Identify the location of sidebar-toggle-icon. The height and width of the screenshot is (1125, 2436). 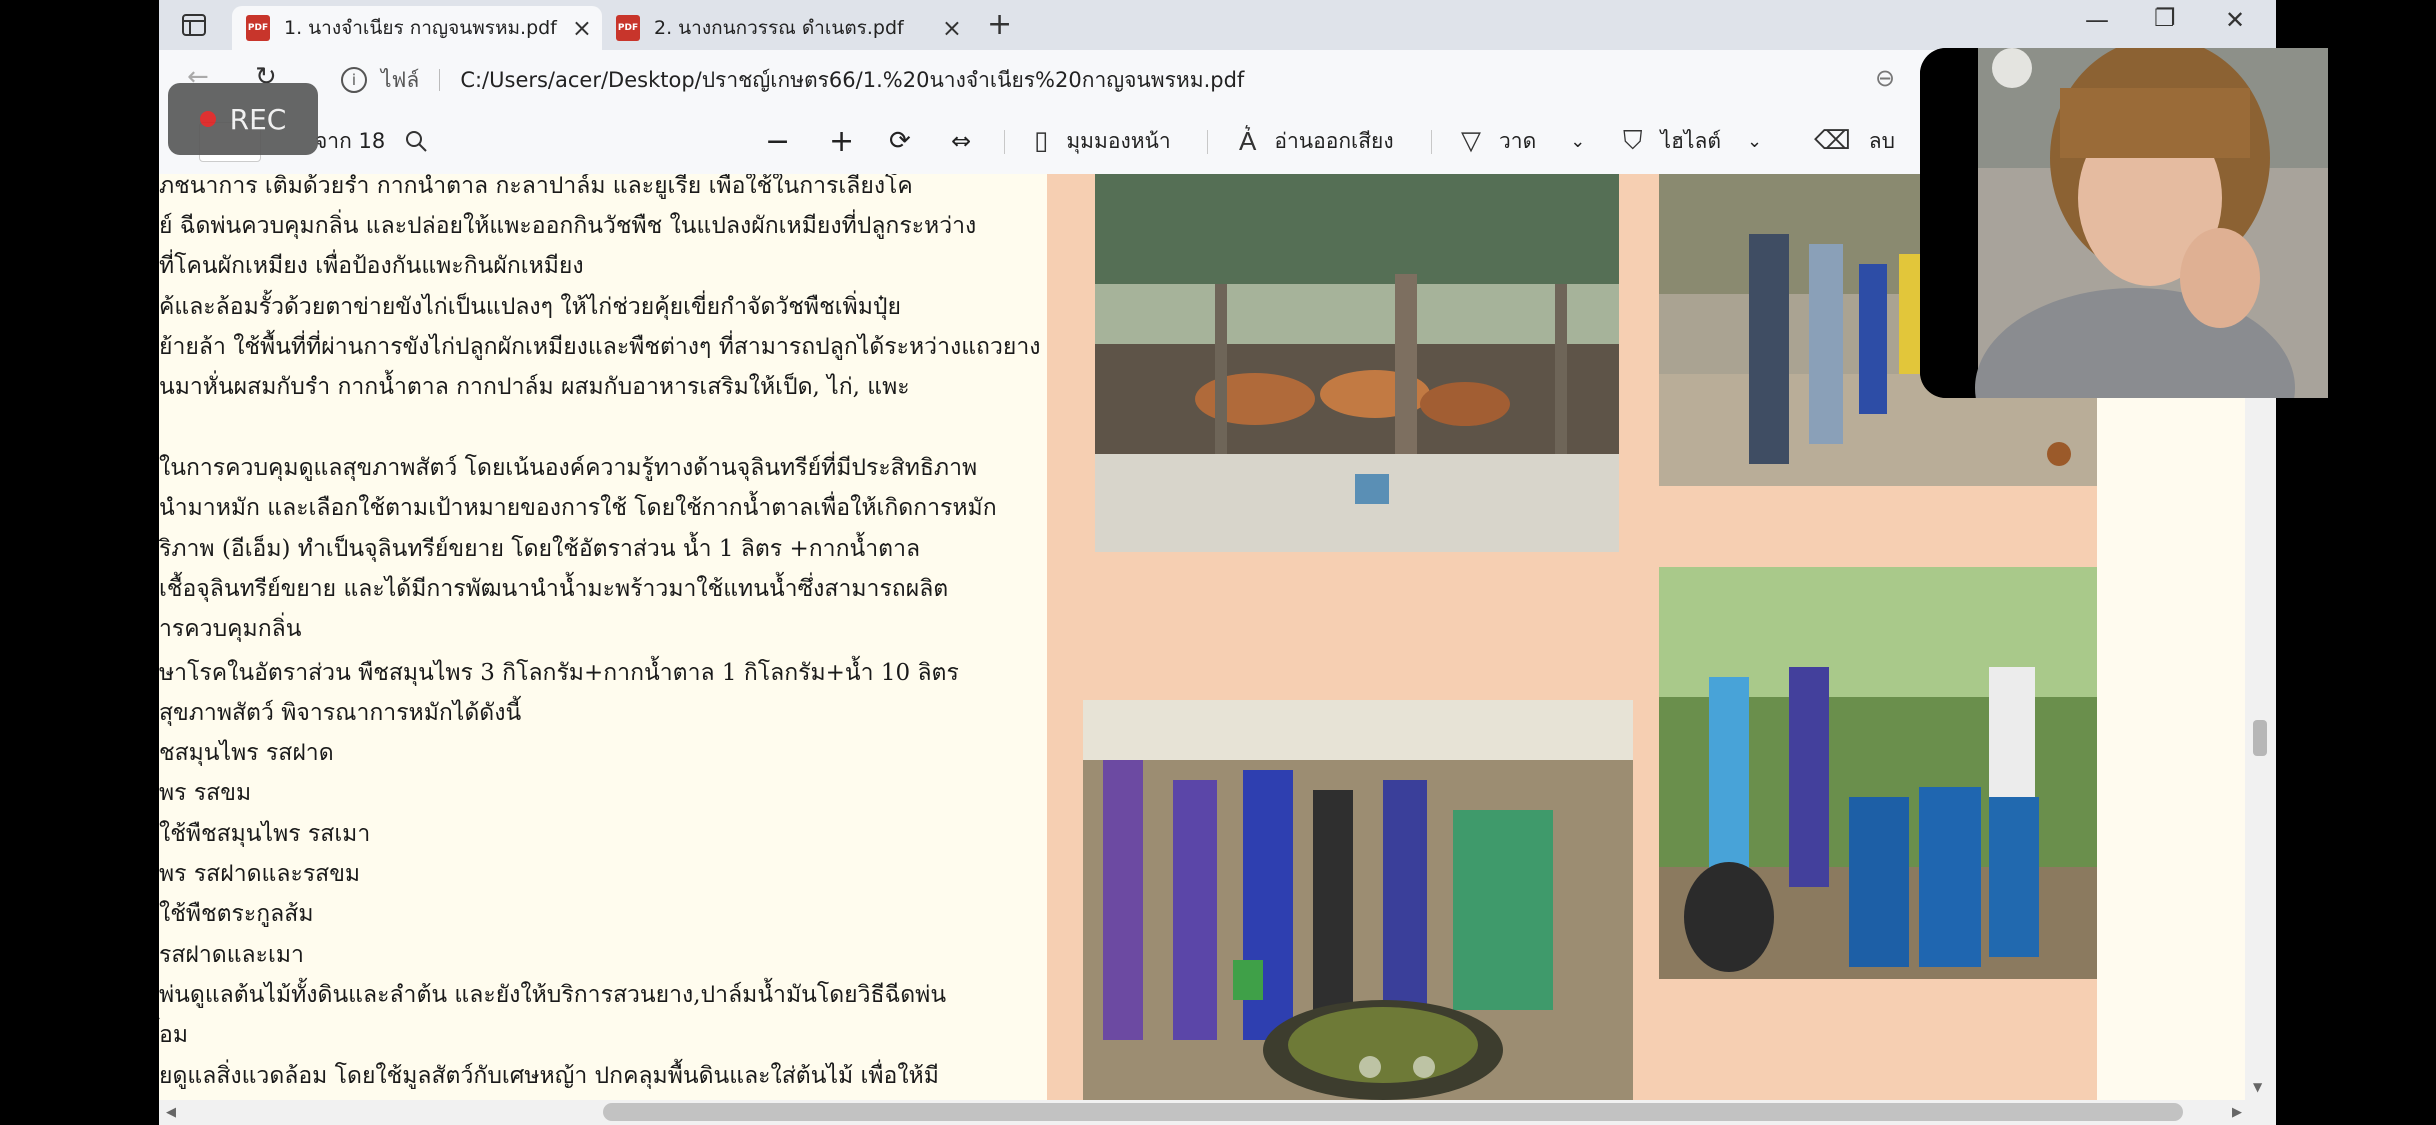
(194, 27).